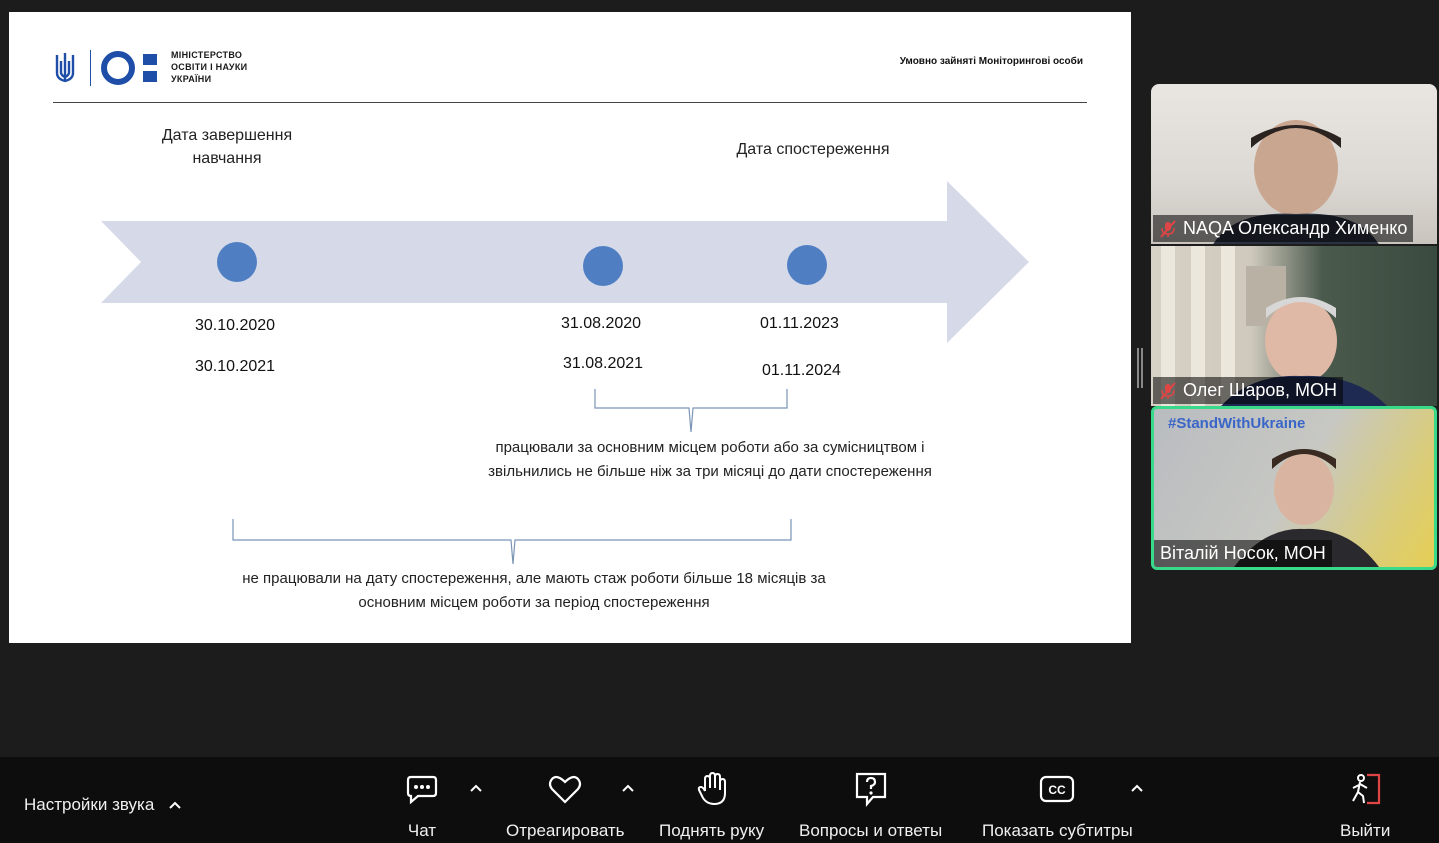 The image size is (1439, 843). Describe the element at coordinates (801, 370) in the screenshot. I see `date-col3-b: 01.11.2024` at that location.